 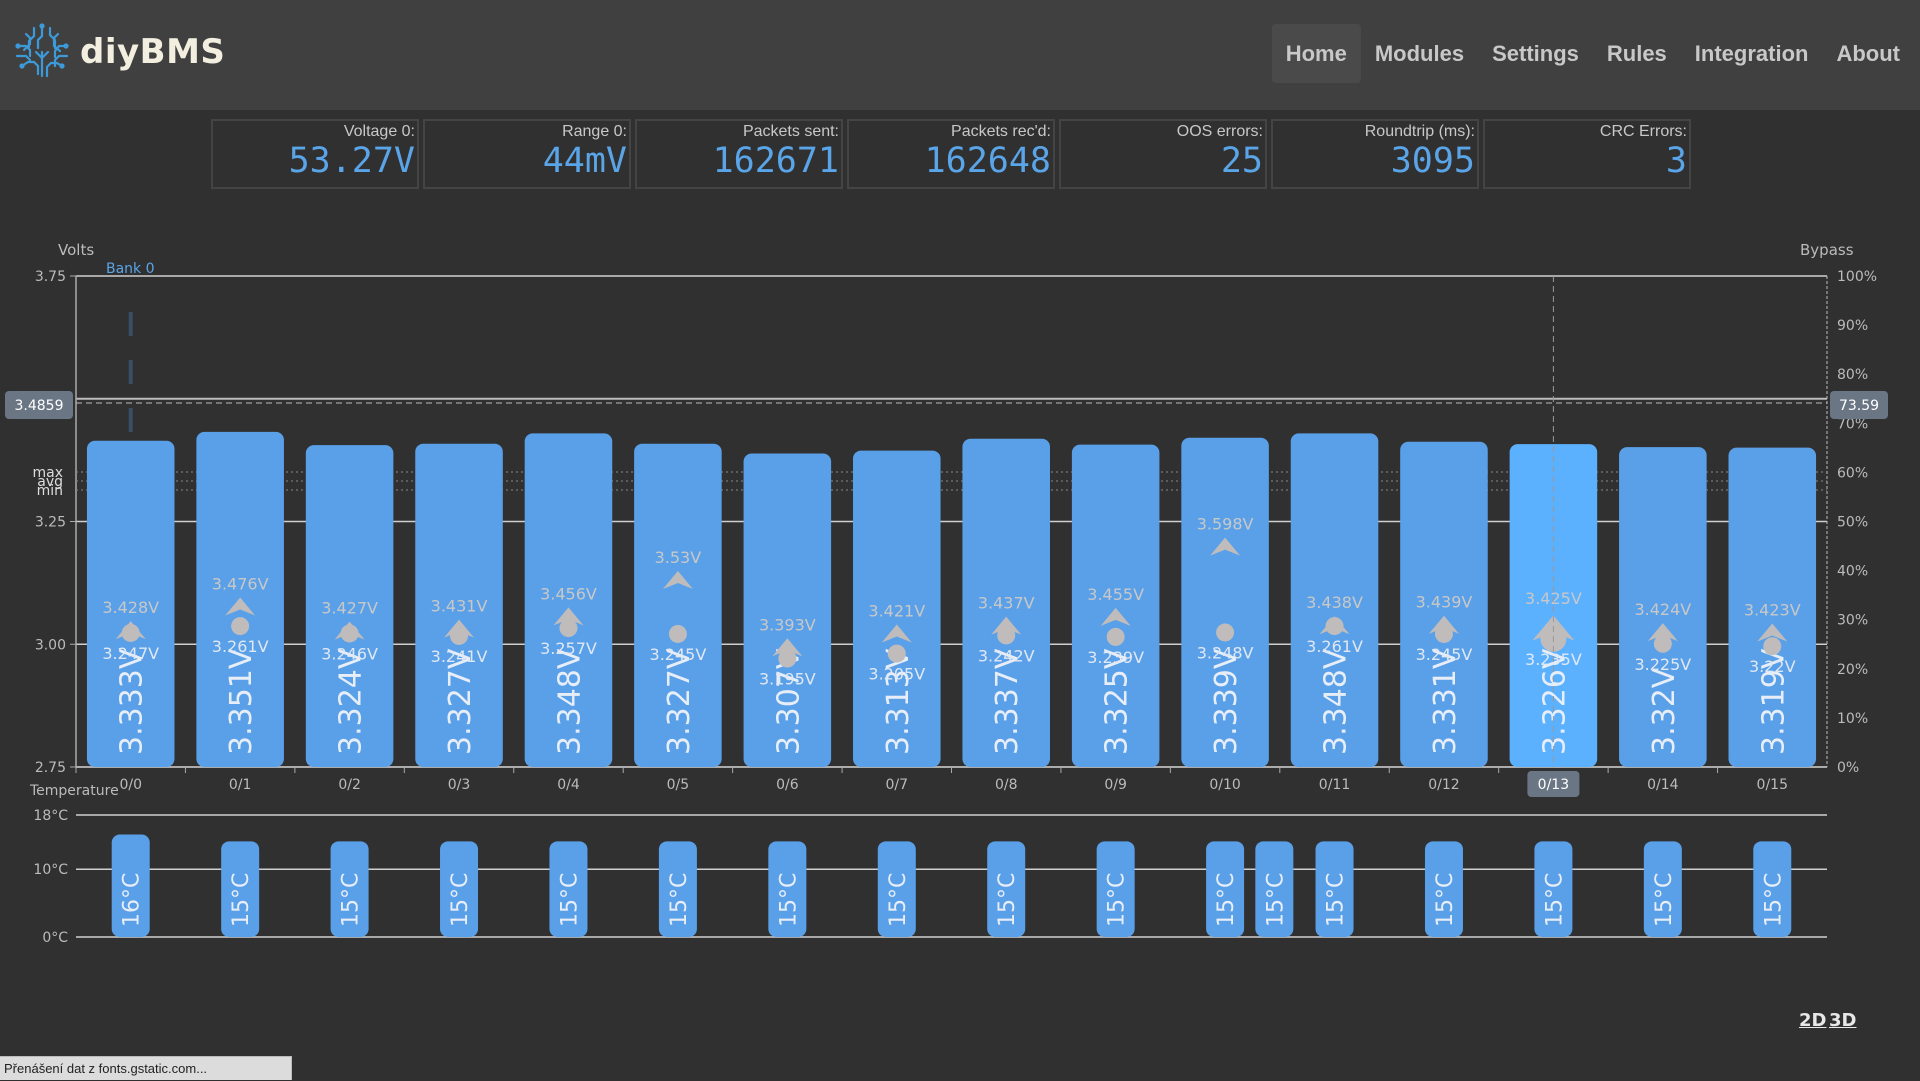 What do you see at coordinates (1006, 655) in the screenshot?
I see `min-voltage-label: 3.242V` at bounding box center [1006, 655].